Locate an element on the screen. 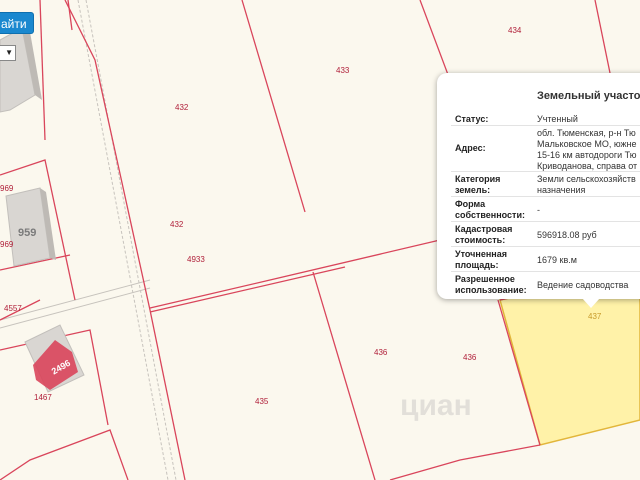 The image size is (640, 480). parcel-label-969a: 969 is located at coordinates (7, 188).